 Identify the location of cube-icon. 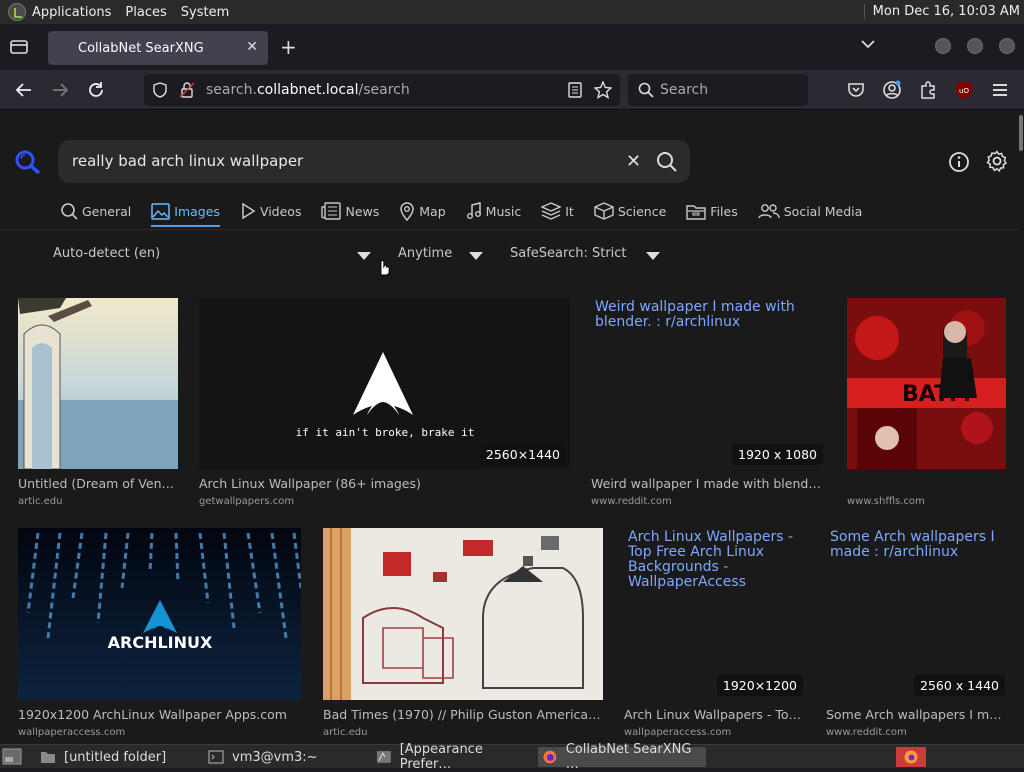
(604, 211).